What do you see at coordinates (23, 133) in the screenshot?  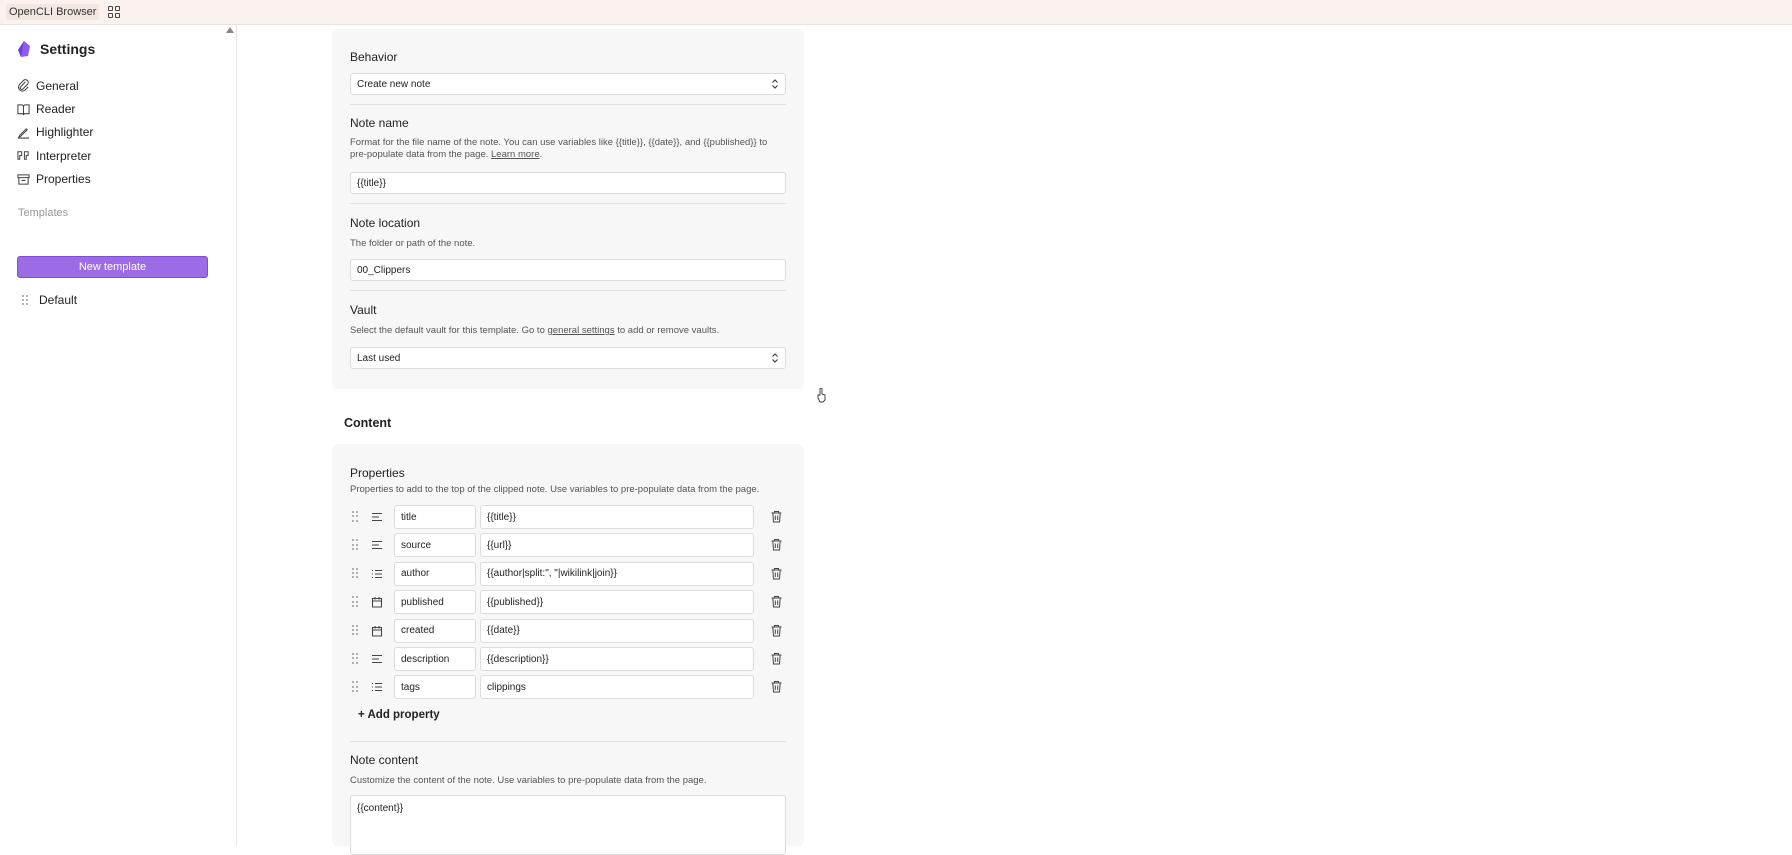 I see `highlighter-icon` at bounding box center [23, 133].